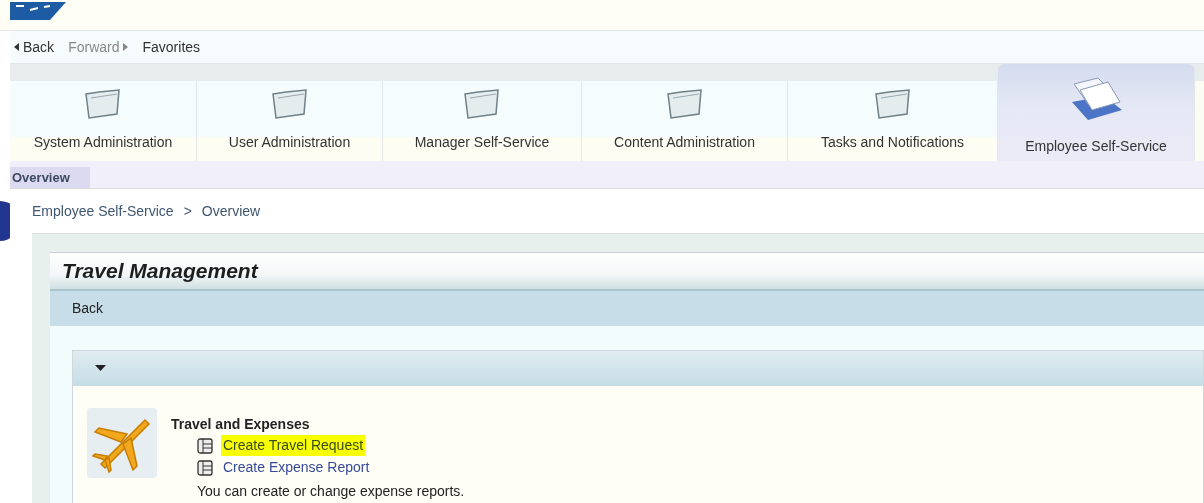 This screenshot has width=1204, height=503. I want to click on portal-tab: Employee Self-Service, so click(1096, 112).